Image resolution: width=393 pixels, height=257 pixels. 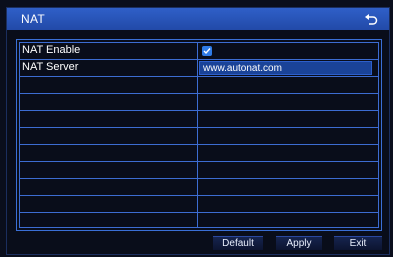 I want to click on window-title: NAT, so click(x=33, y=19).